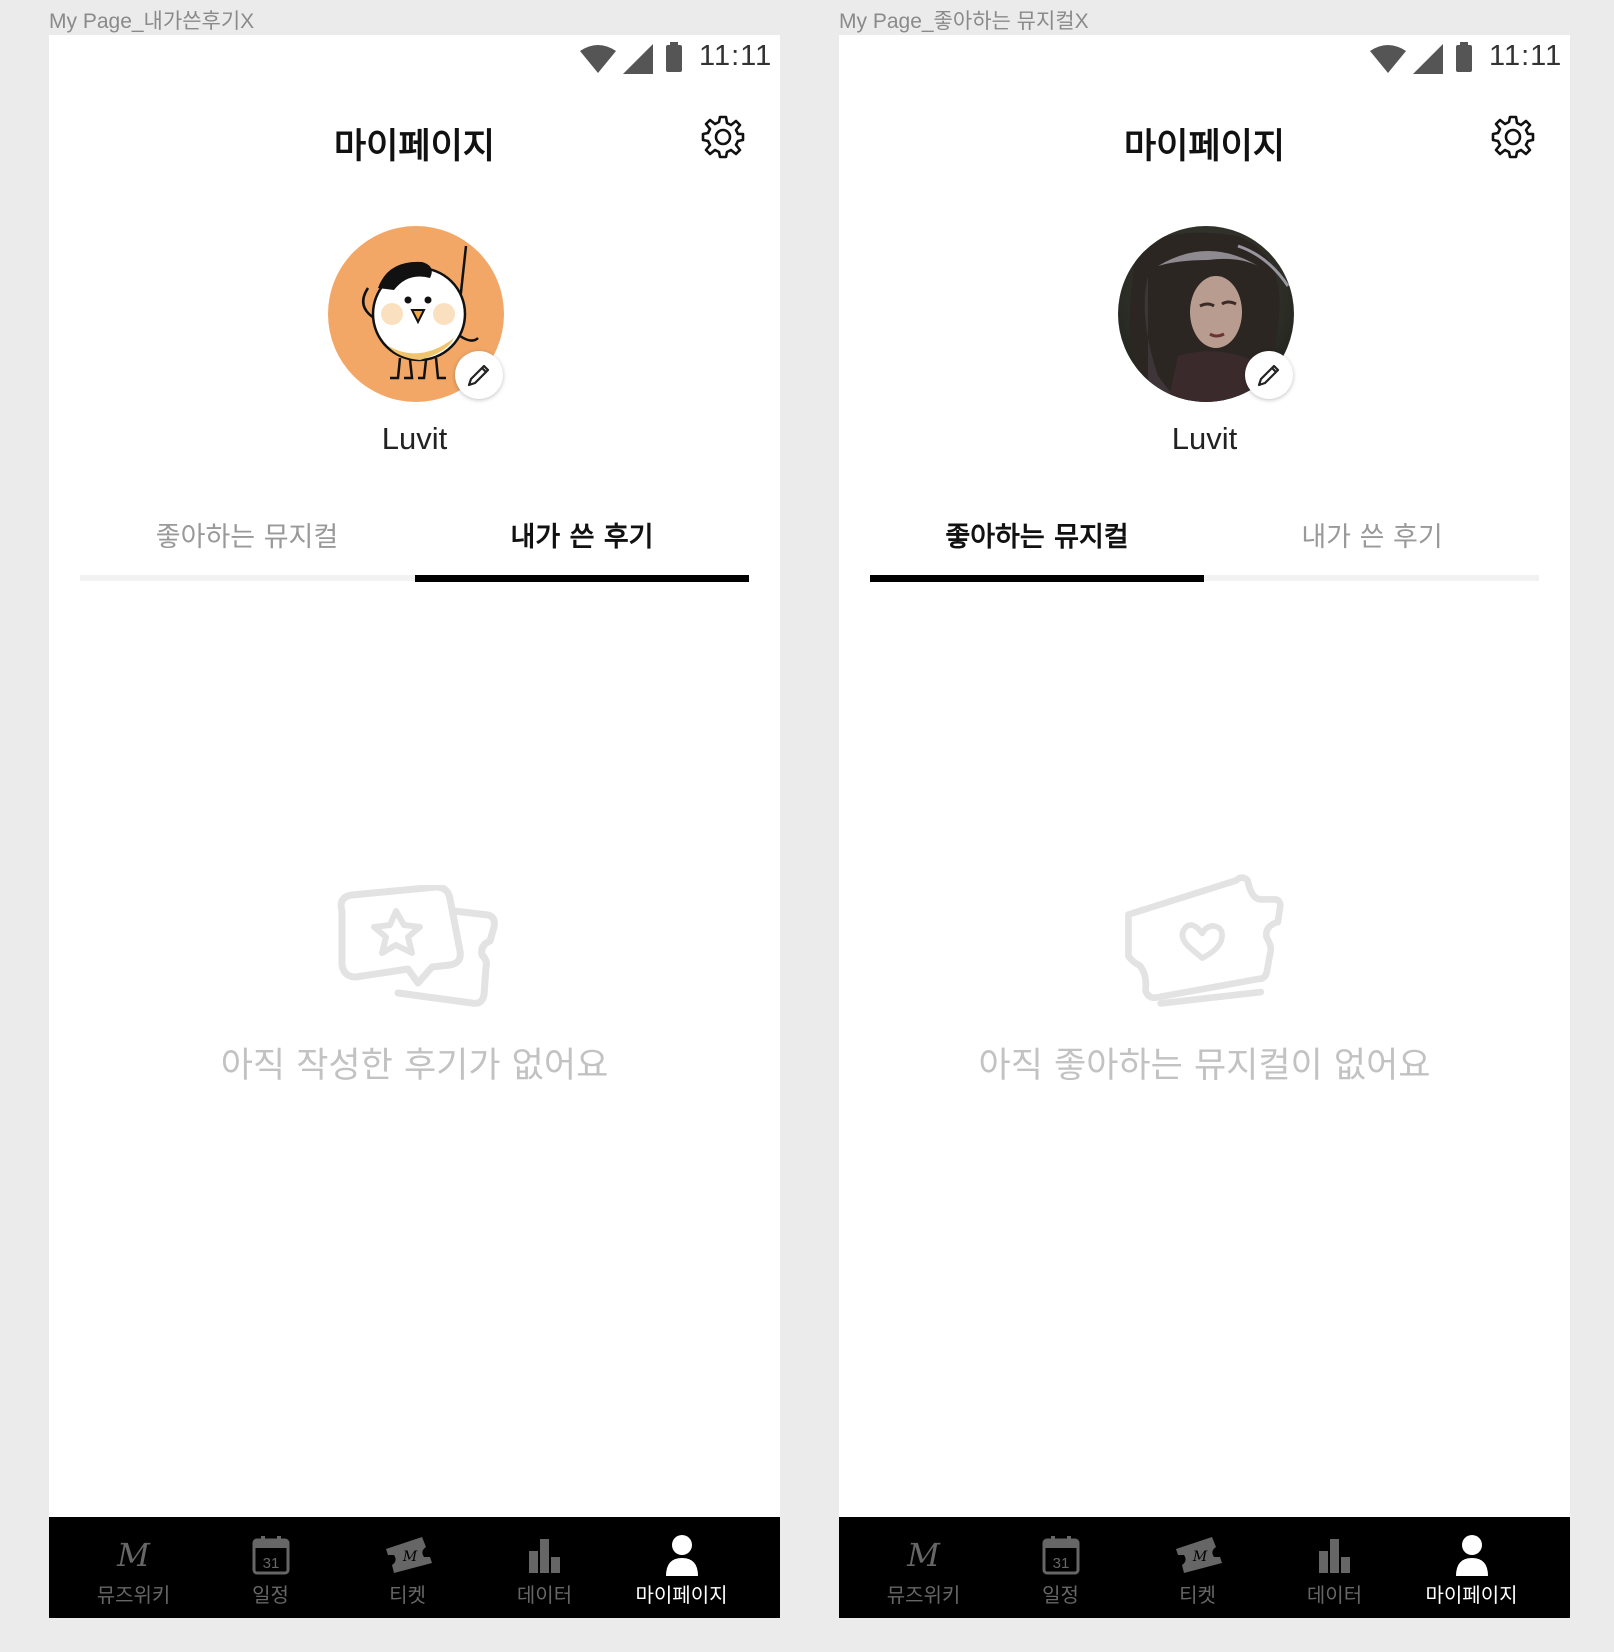 This screenshot has height=1652, width=1614. What do you see at coordinates (964, 21) in the screenshot?
I see `frame-label: My Page_좋아하는 뮤지컬X` at bounding box center [964, 21].